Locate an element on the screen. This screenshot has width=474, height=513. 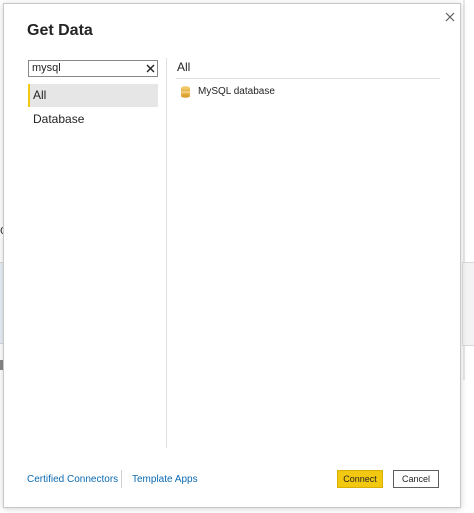
connector-item-mysql: MySQL database is located at coordinates (308, 92).